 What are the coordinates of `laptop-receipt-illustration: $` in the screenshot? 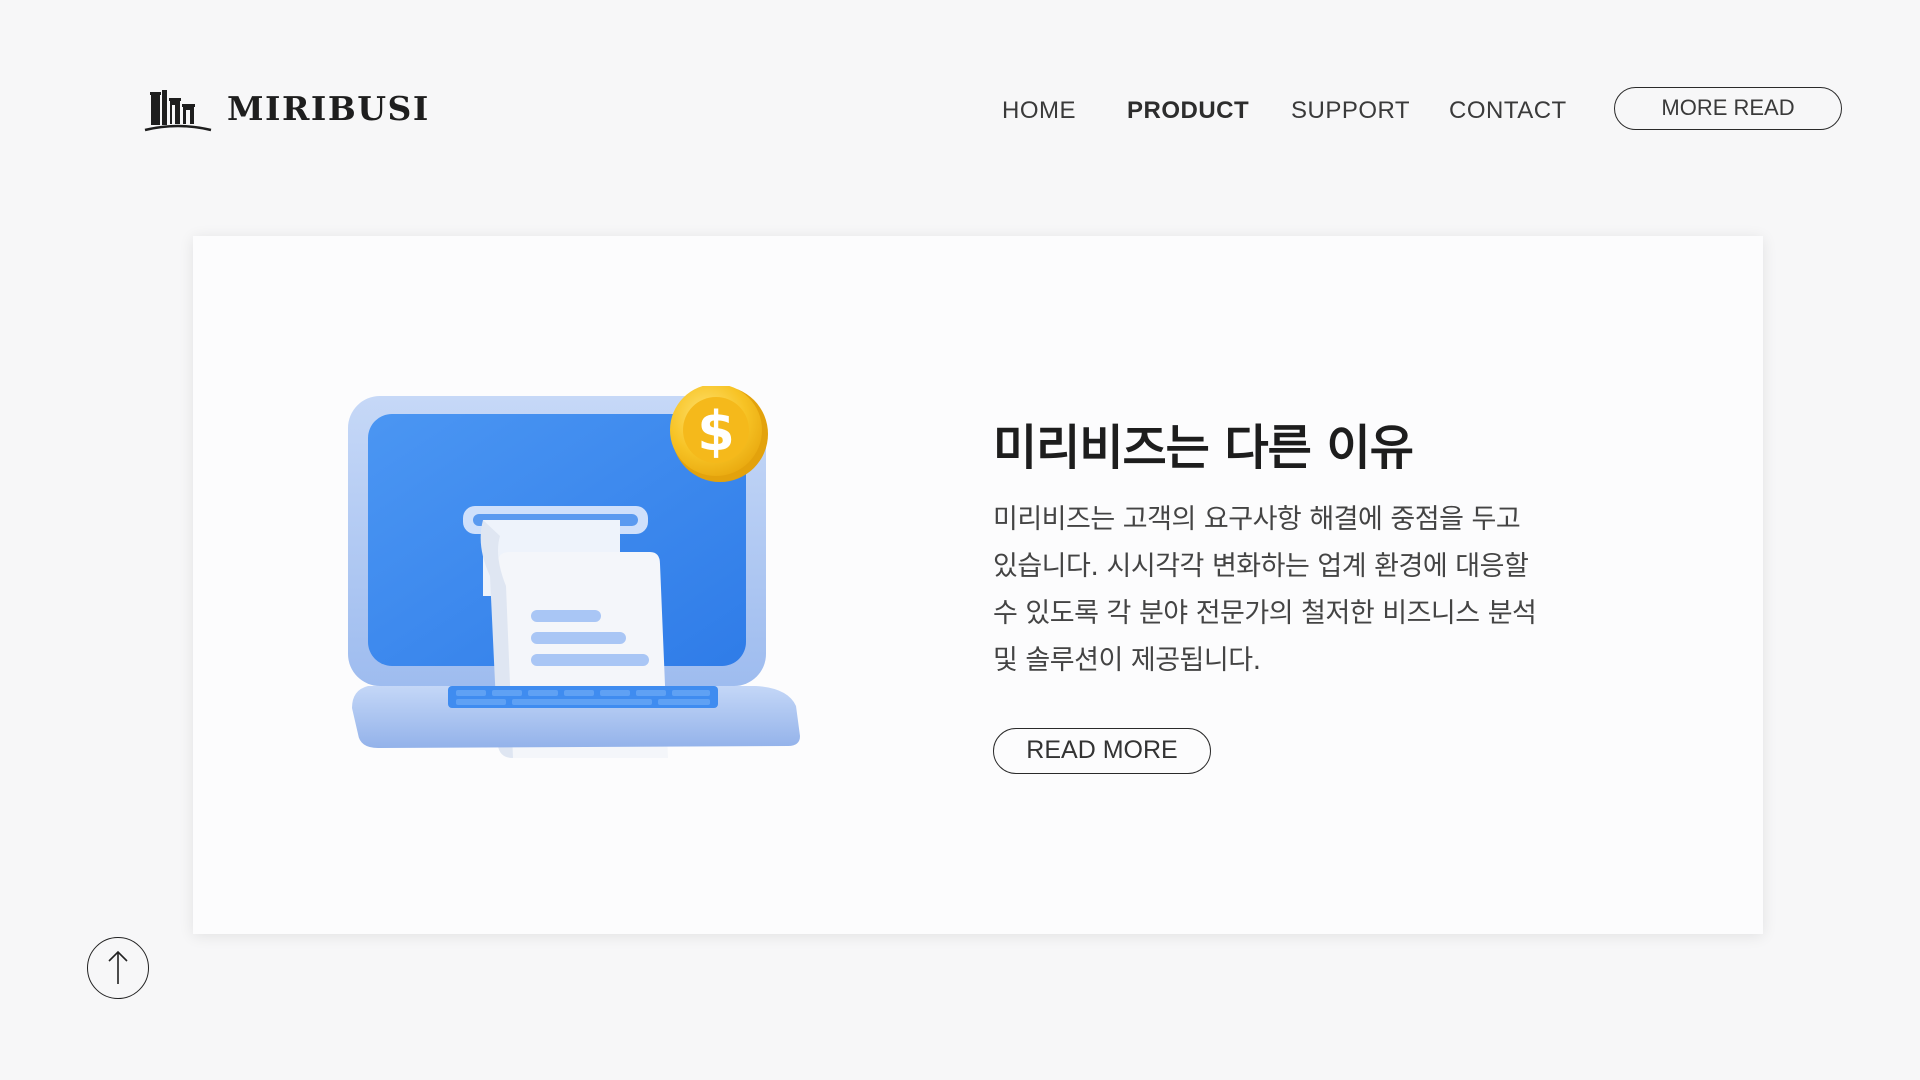 It's located at (574, 572).